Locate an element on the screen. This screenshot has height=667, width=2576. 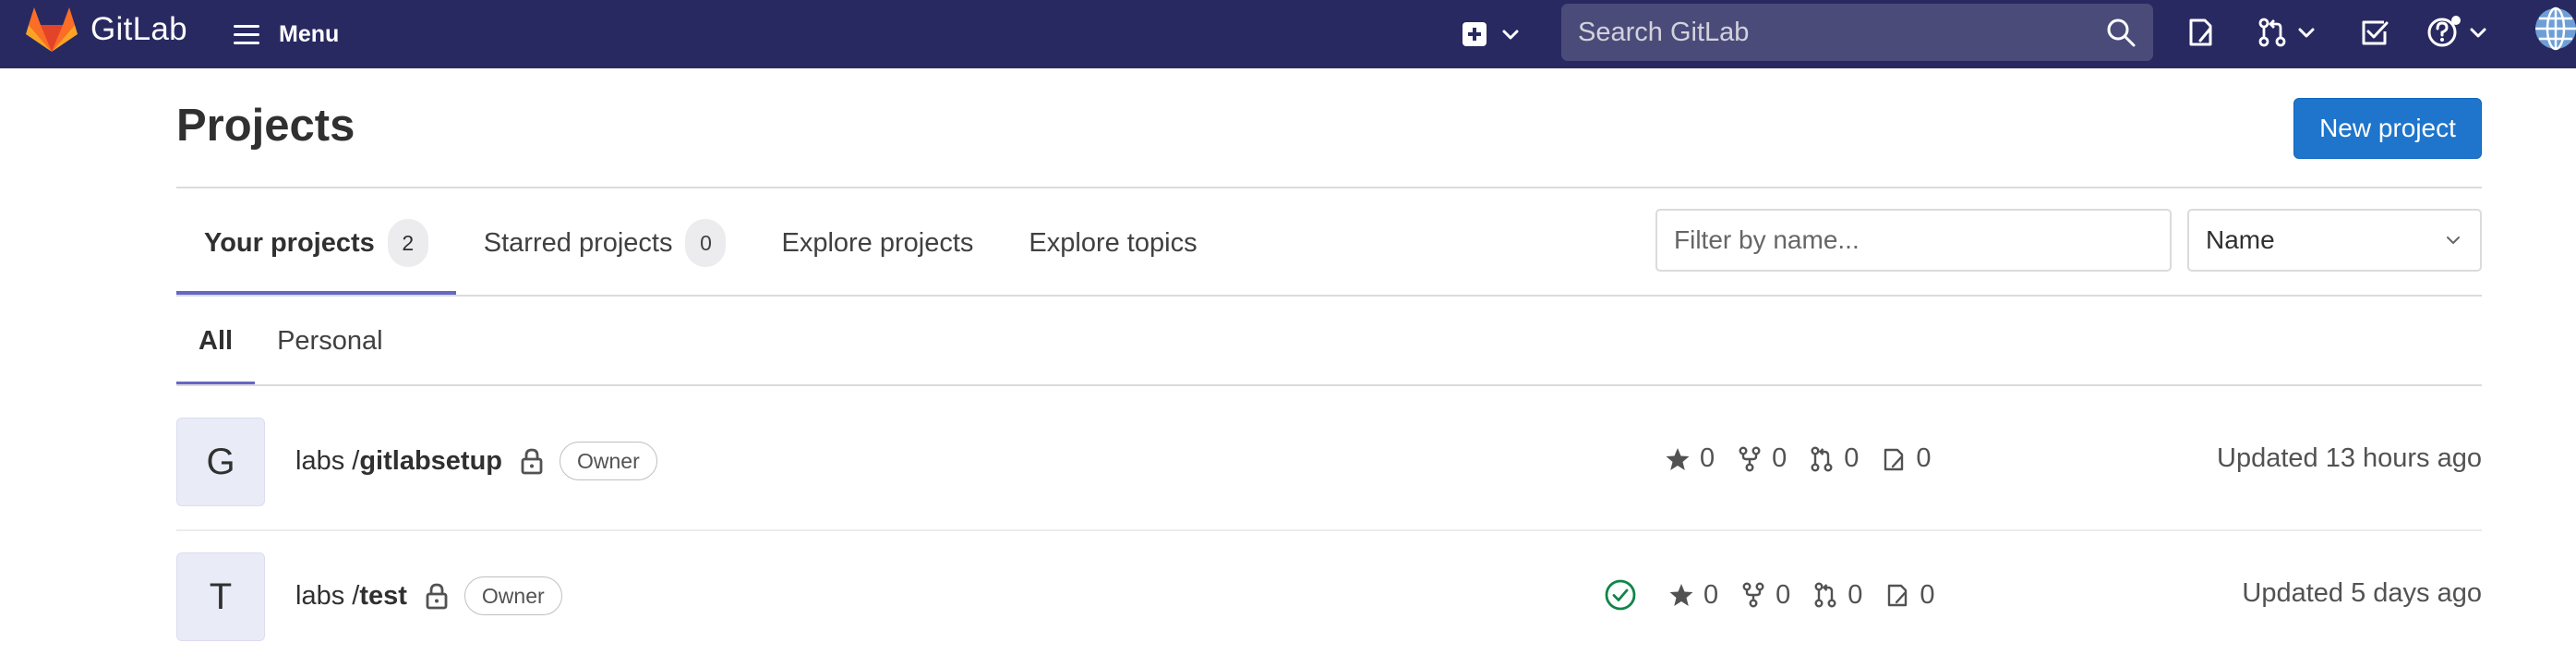
tab-label: Your projects is located at coordinates (289, 242).